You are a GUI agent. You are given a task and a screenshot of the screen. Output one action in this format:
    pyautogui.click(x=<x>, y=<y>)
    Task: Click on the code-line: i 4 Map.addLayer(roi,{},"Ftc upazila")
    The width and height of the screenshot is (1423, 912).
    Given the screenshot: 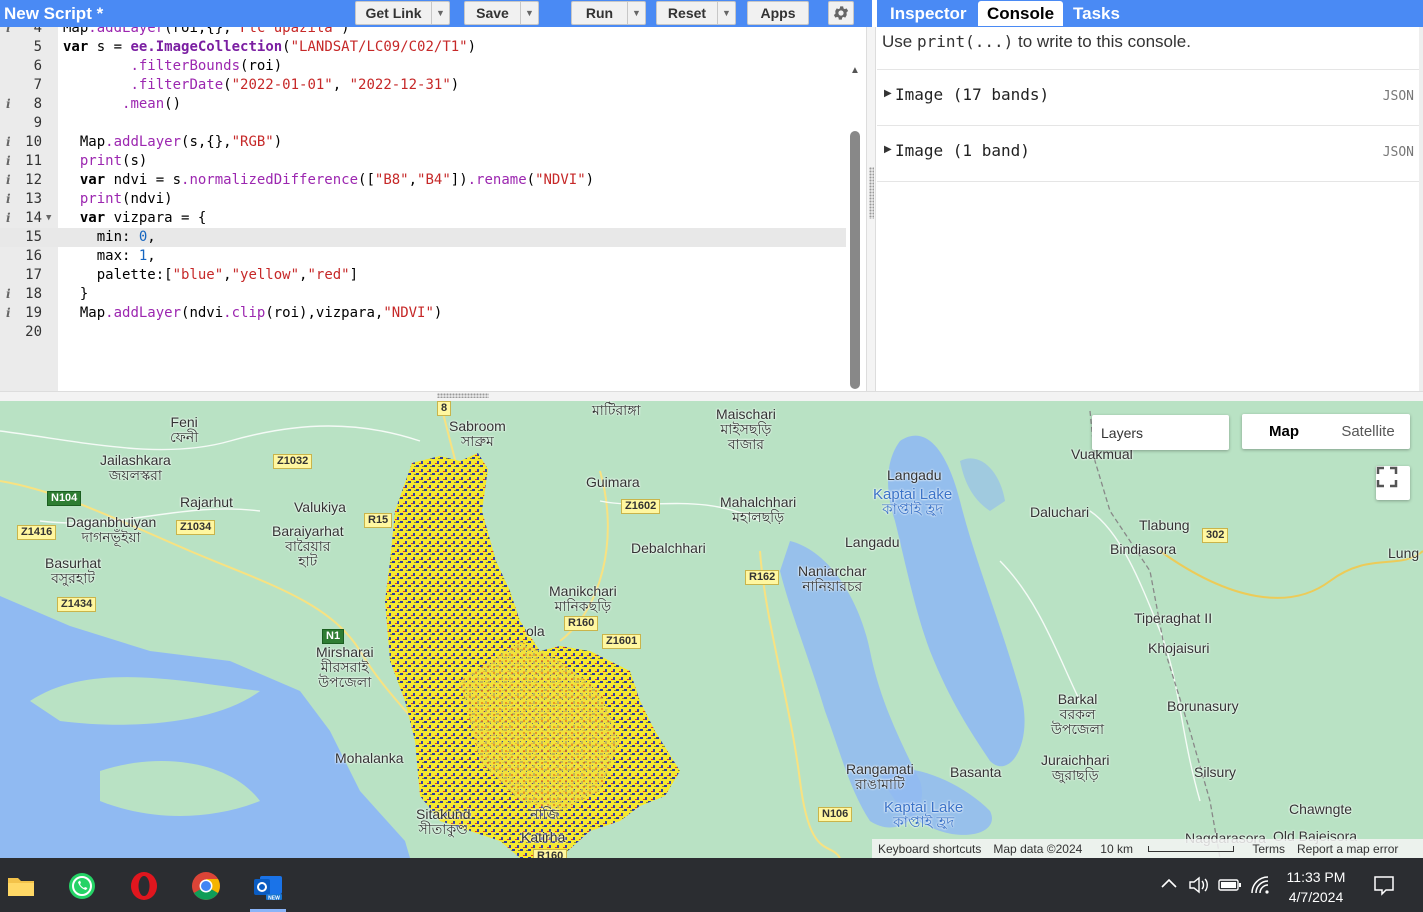 What is the action you would take?
    pyautogui.click(x=423, y=32)
    